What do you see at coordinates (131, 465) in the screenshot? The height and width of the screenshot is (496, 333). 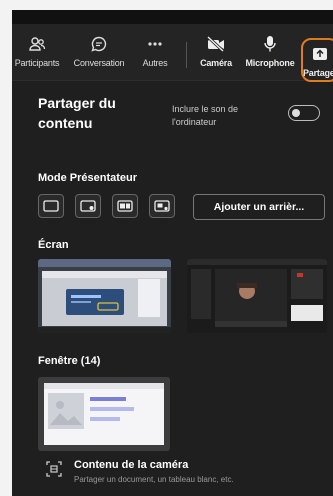 I see `camera-content-title: Contenu de la caméra` at bounding box center [131, 465].